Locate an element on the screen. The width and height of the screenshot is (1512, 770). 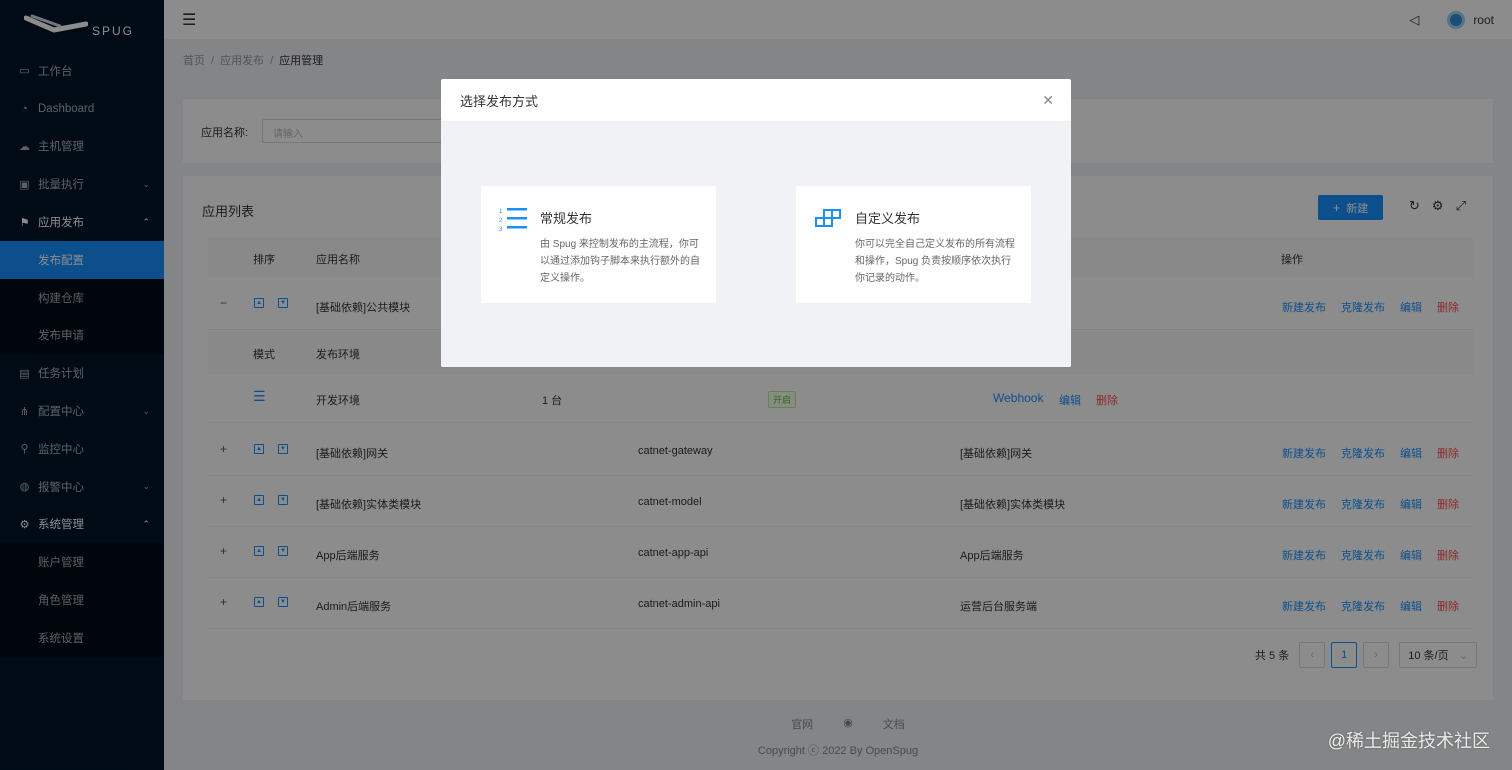
ordered-list-icon: 1 2 3 is located at coordinates (513, 220).